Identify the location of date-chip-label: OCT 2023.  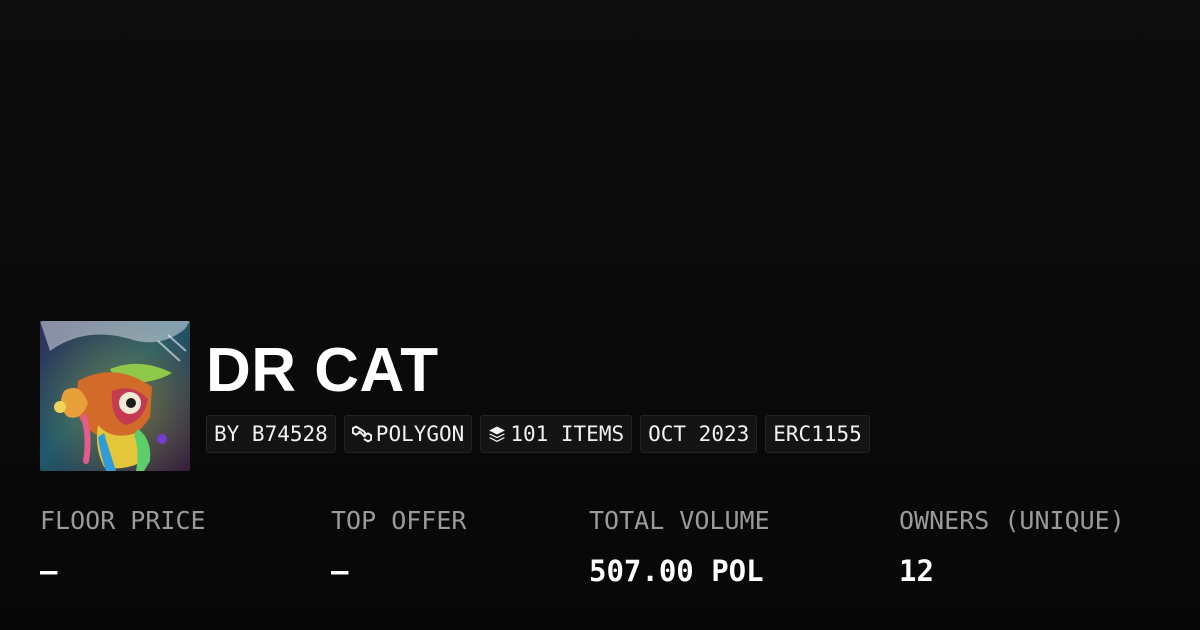
(699, 434).